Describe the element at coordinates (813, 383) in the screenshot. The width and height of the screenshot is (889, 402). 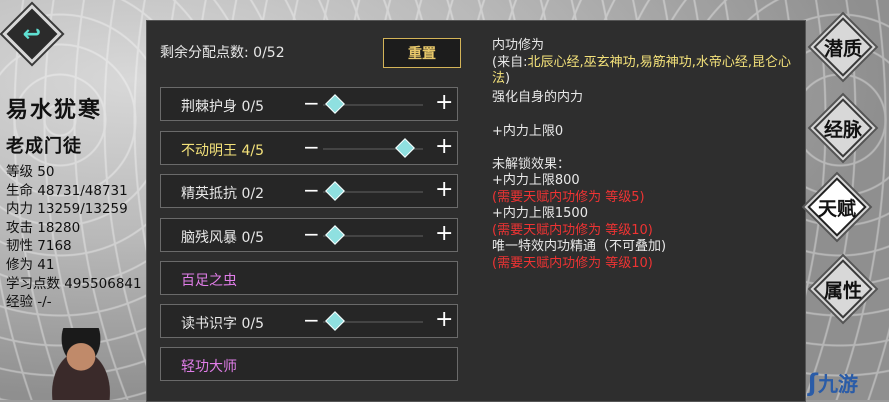
I see `watermark-logo-icon: ʃ` at that location.